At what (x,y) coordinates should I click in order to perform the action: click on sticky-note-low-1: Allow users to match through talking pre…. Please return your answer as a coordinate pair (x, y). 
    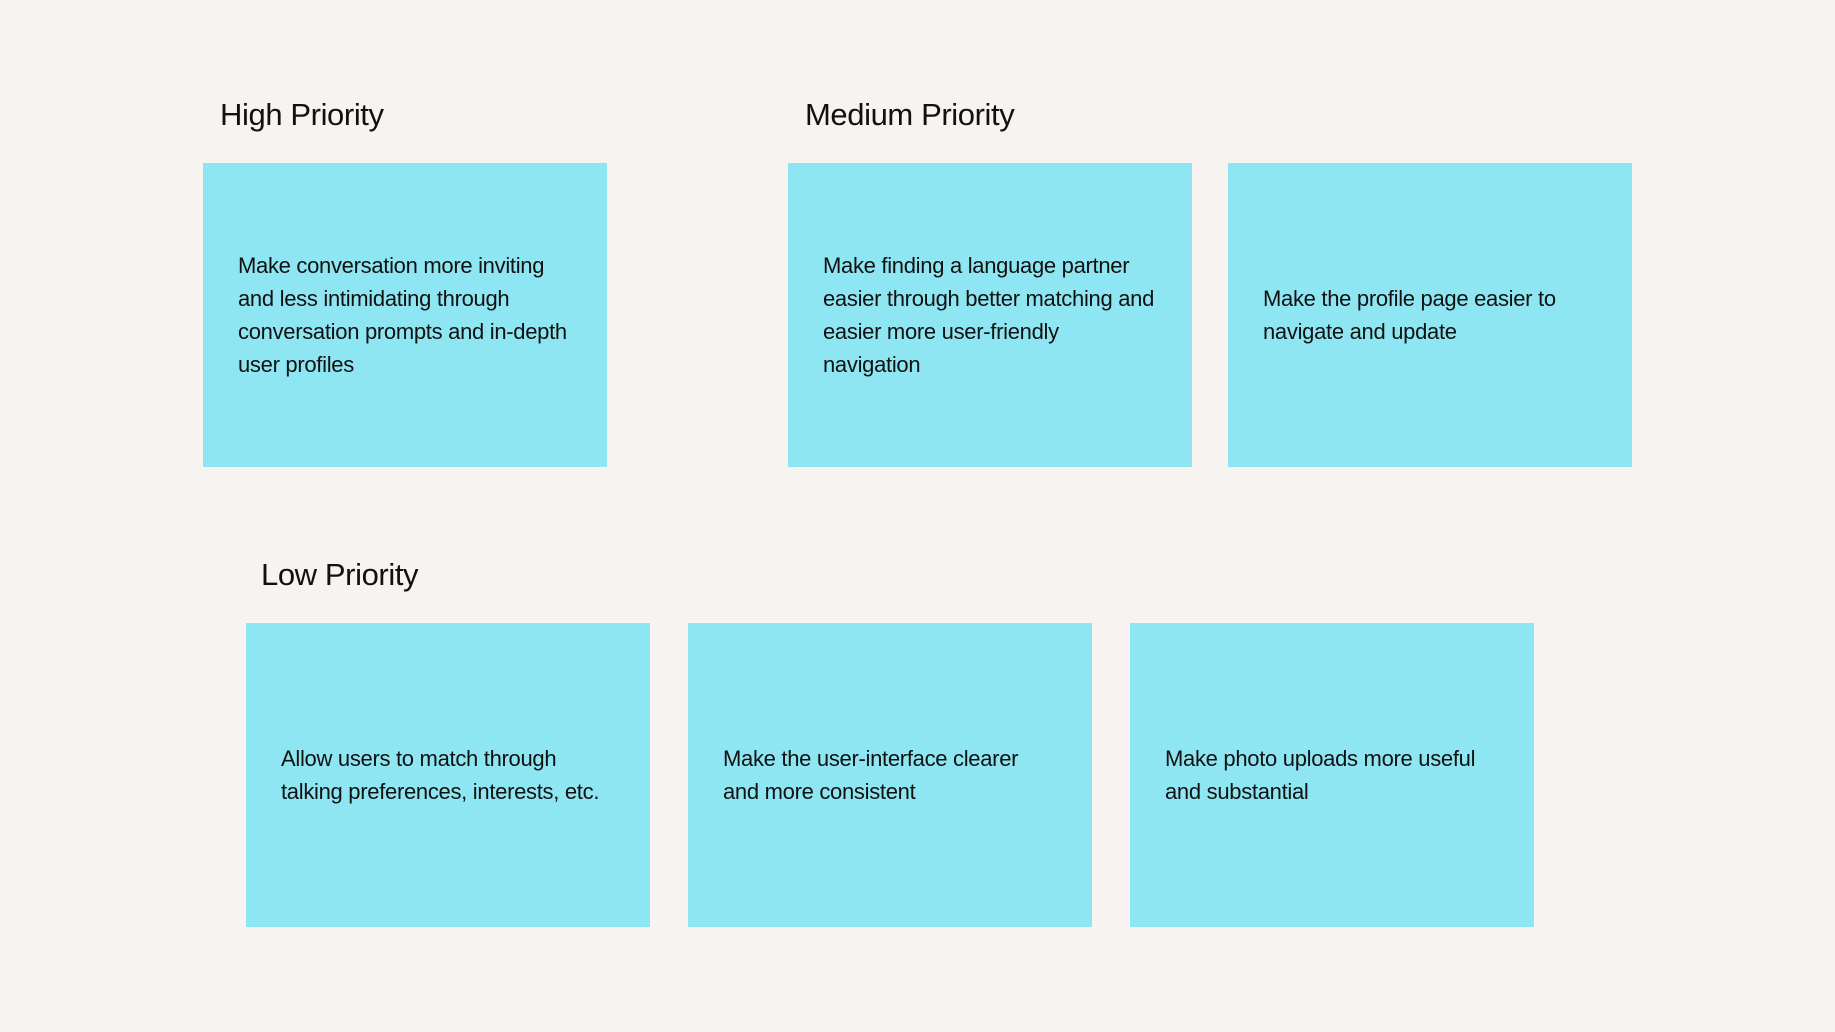
    Looking at the image, I should click on (448, 775).